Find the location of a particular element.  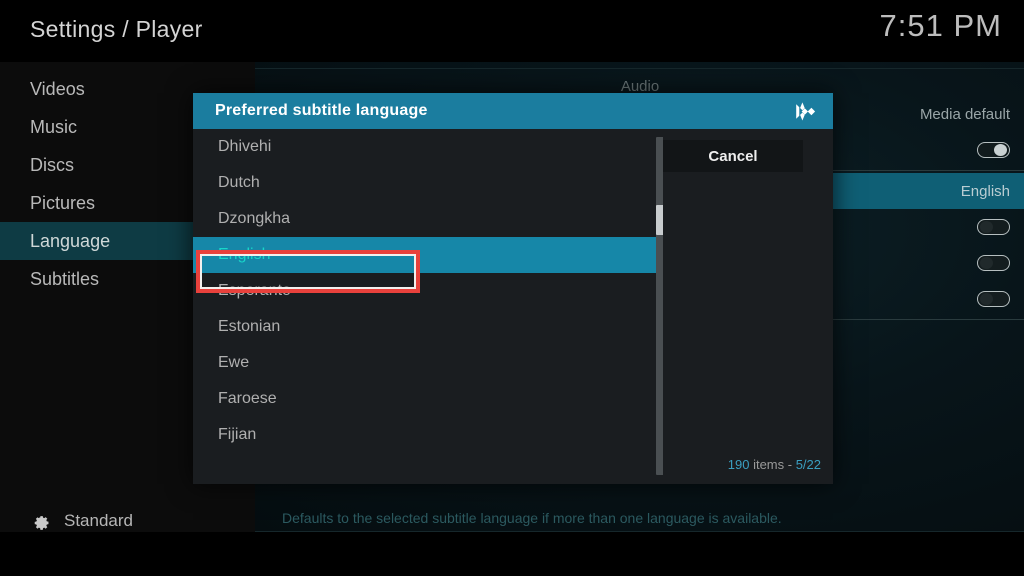

list-item: Dzongkha is located at coordinates (428, 219).